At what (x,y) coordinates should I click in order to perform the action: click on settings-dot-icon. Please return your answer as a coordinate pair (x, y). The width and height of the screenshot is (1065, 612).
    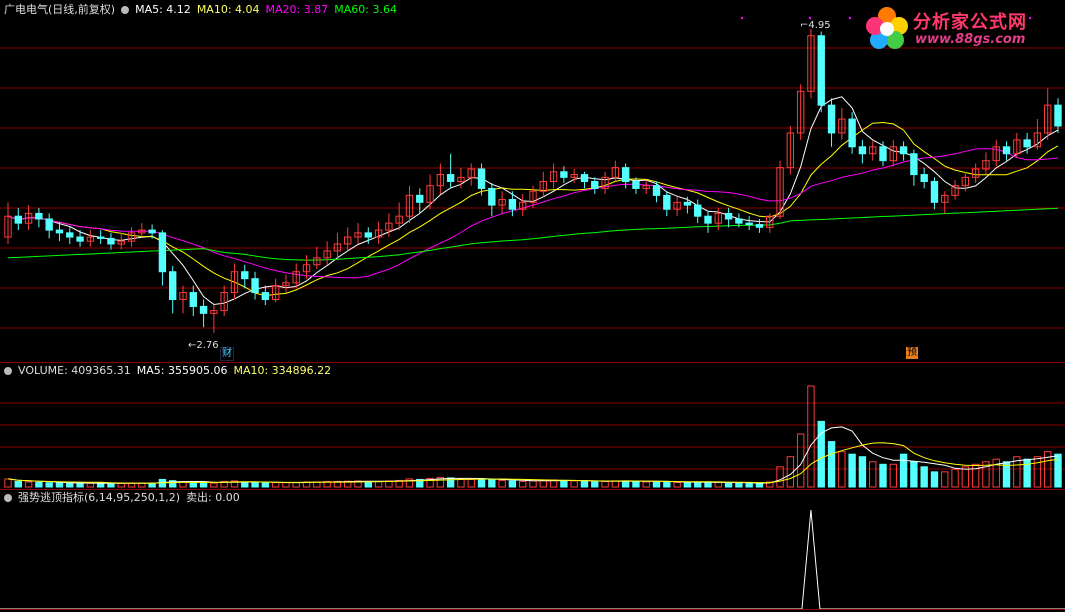
    Looking at the image, I should click on (125, 10).